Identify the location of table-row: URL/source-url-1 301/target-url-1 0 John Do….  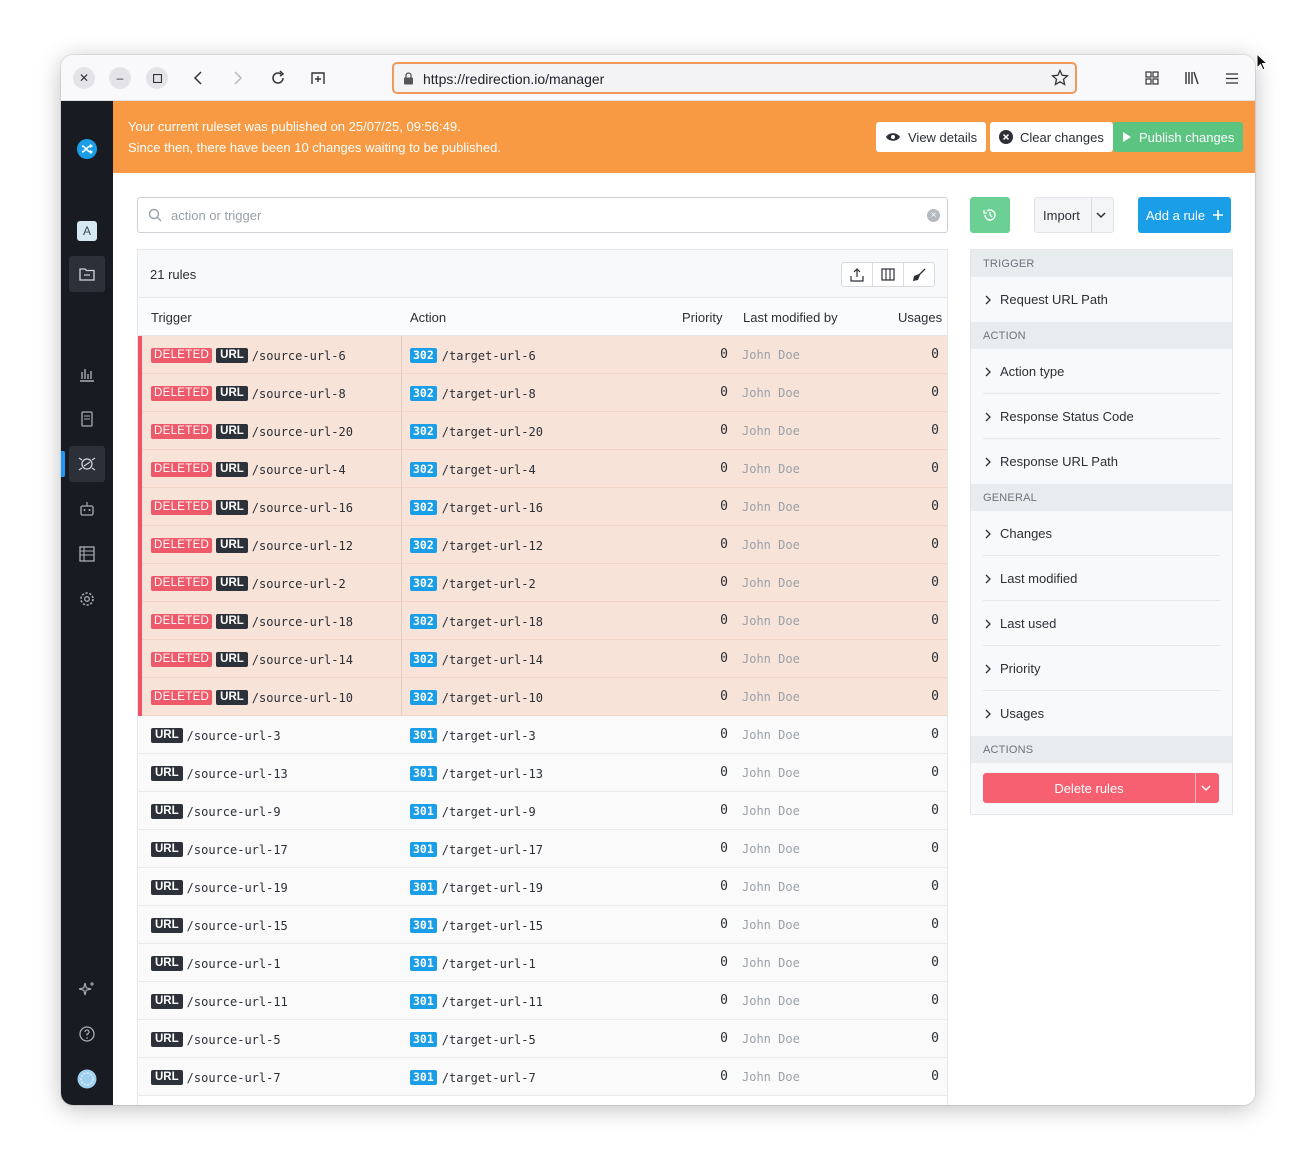
(542, 963).